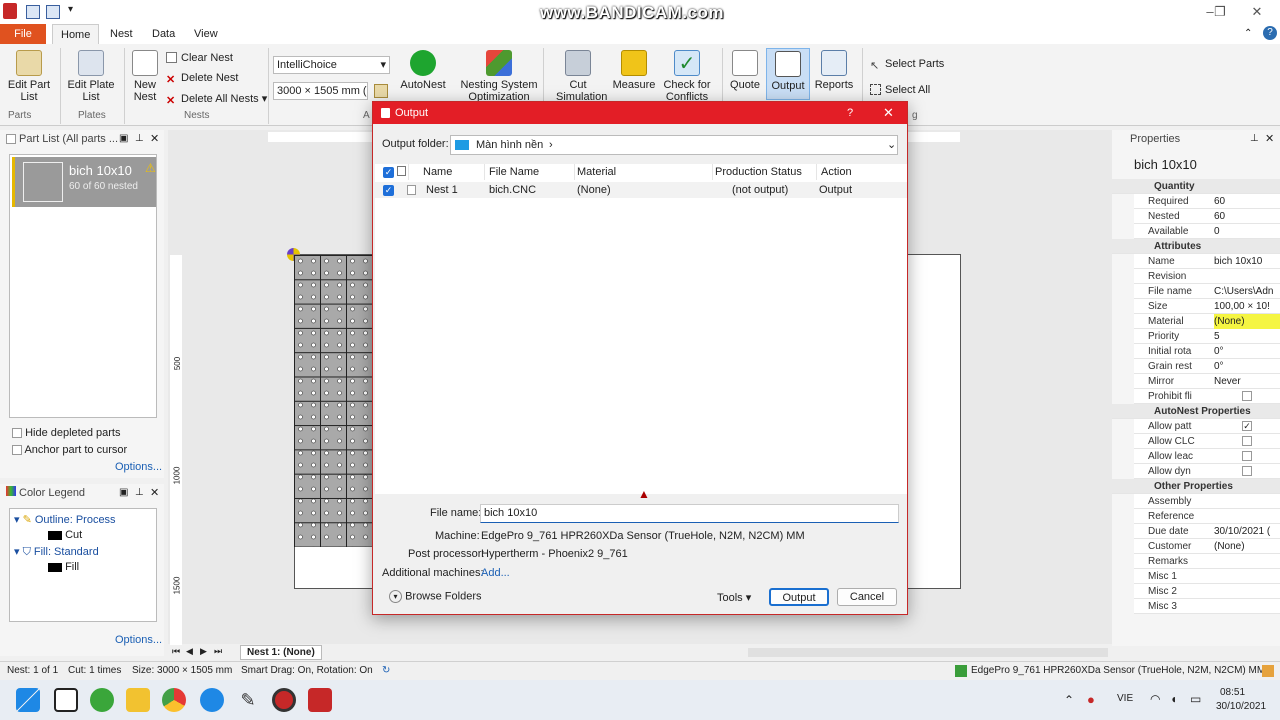 The image size is (1280, 720). I want to click on help-icon: ?, so click(1270, 33).